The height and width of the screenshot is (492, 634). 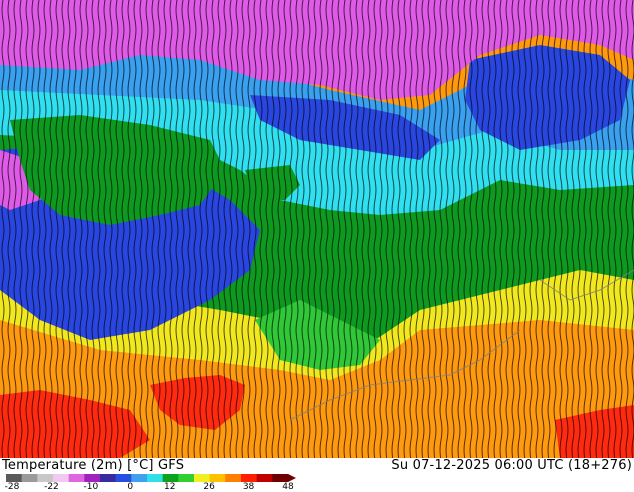 I want to click on variable-label: Temperature (2m) [°C], so click(x=78, y=465).